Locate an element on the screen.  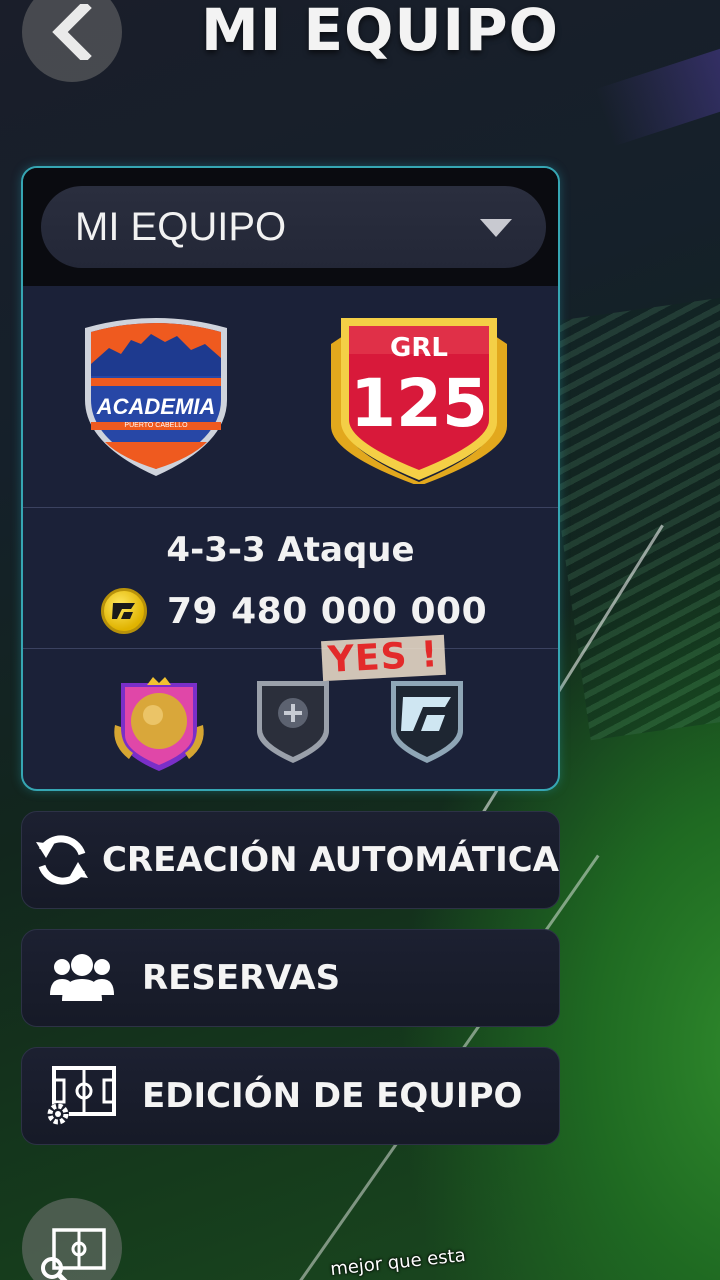
add-slot-button is located at coordinates (293, 722).